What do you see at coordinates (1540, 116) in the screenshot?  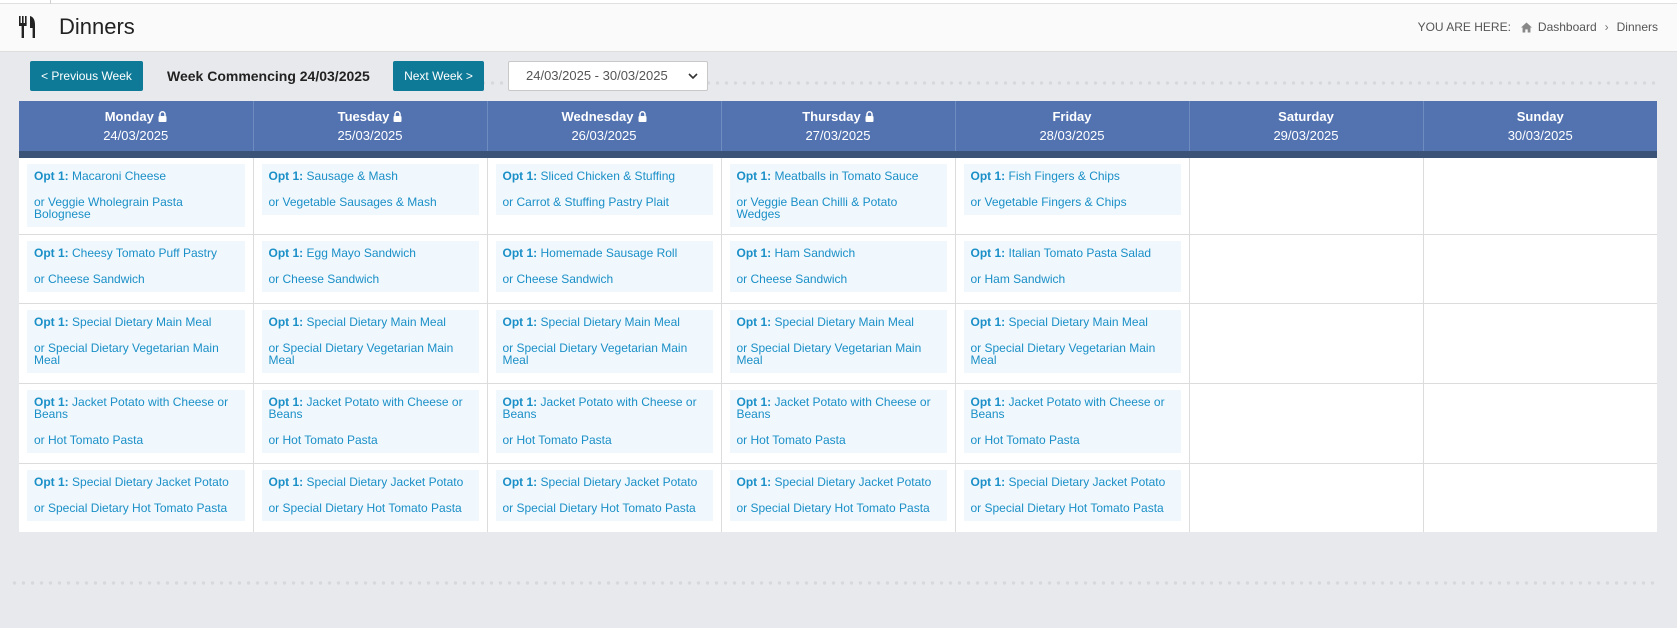 I see `day-name: Sunday` at bounding box center [1540, 116].